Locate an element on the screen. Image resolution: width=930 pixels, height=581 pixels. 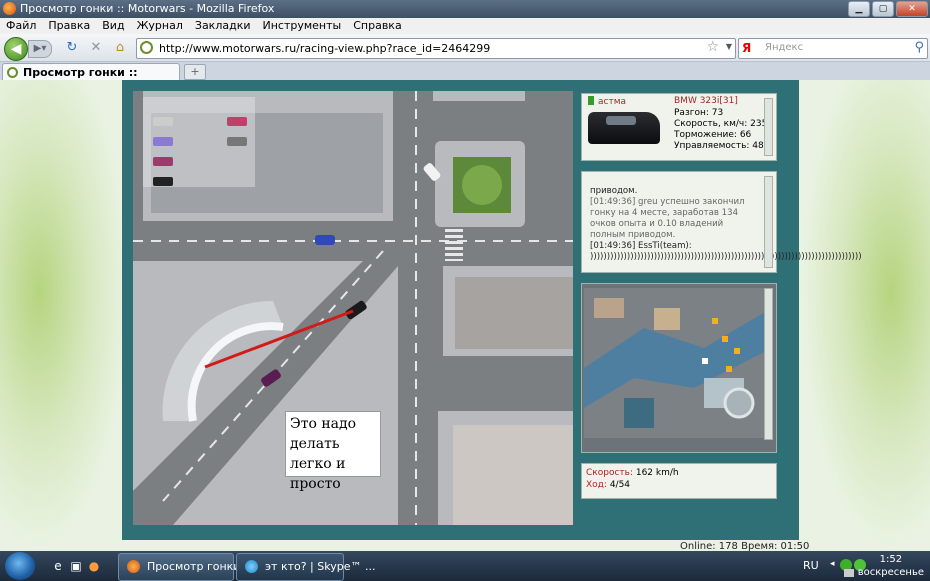
minimap-box is located at coordinates (679, 368).